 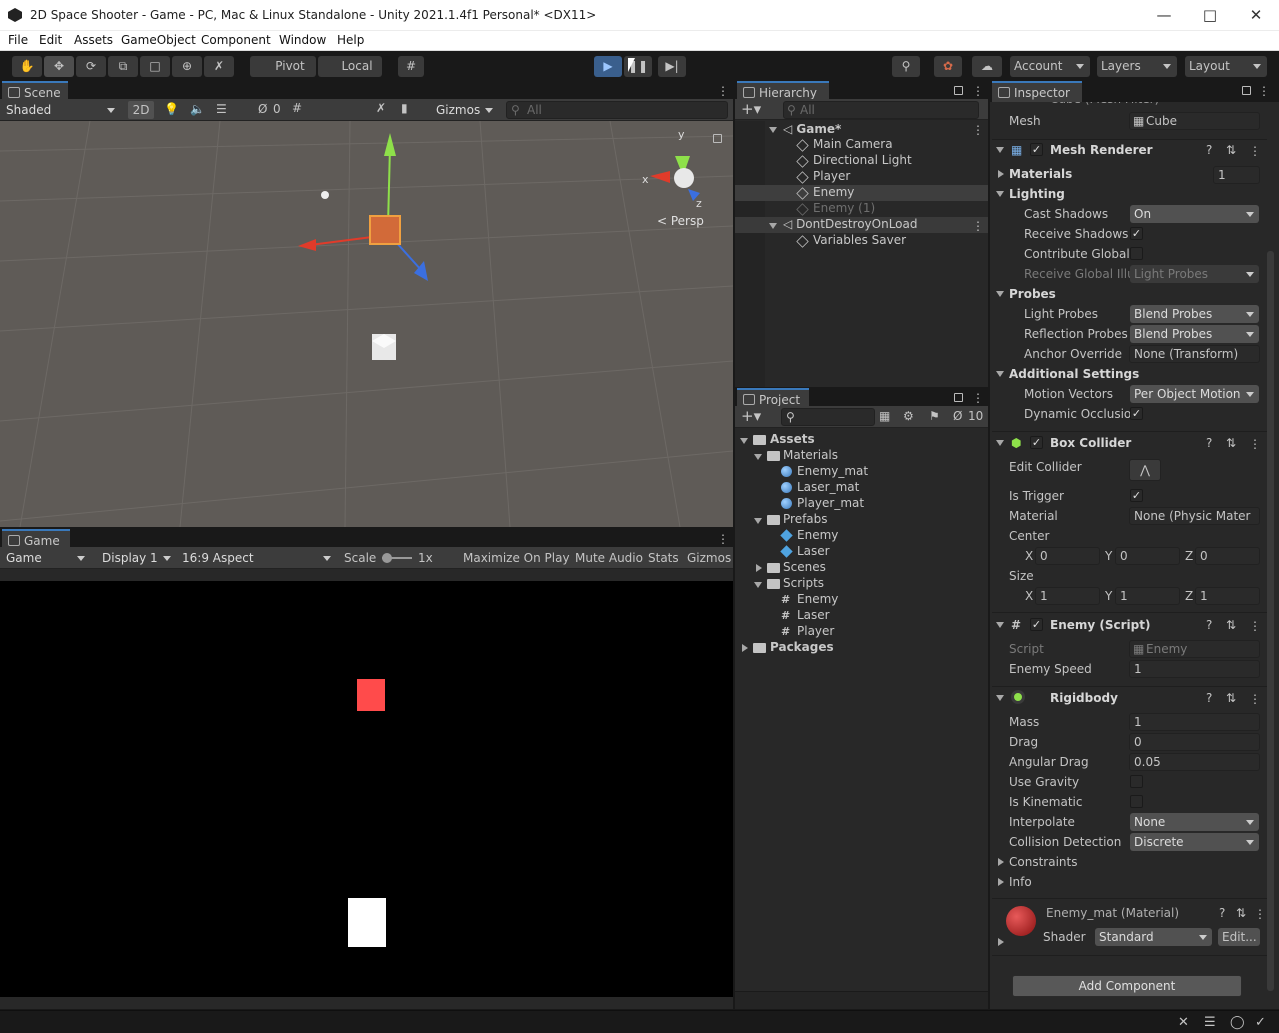 I want to click on probes-foldout: Probes, so click(x=1032, y=294).